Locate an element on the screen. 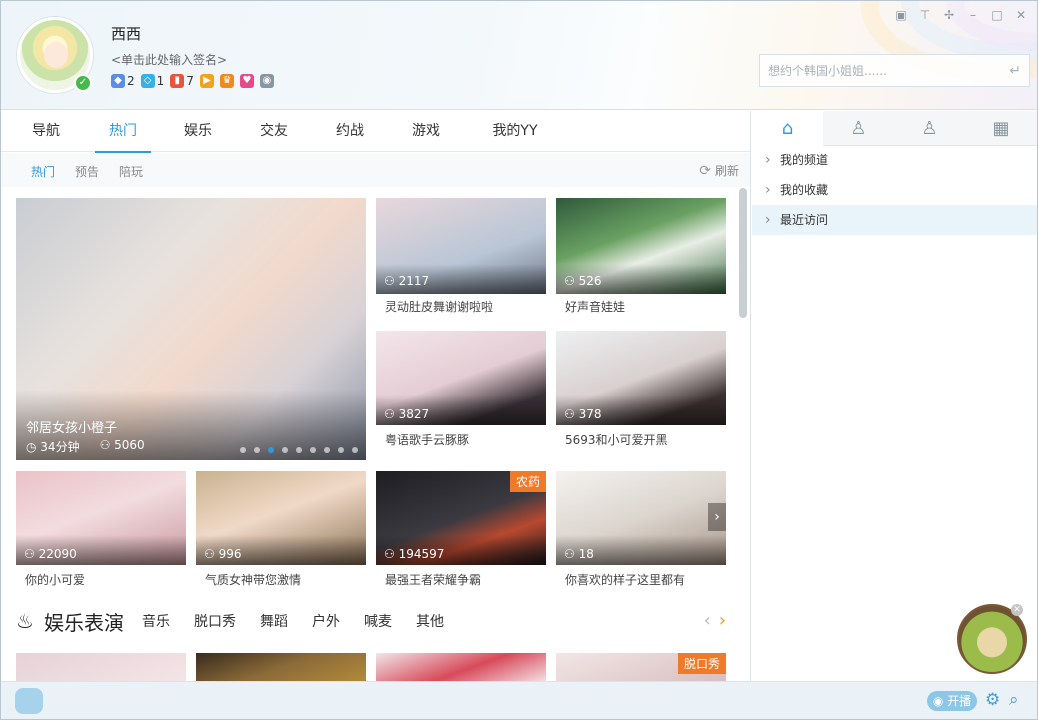  viewer-count: ⚇ 378 is located at coordinates (583, 414).